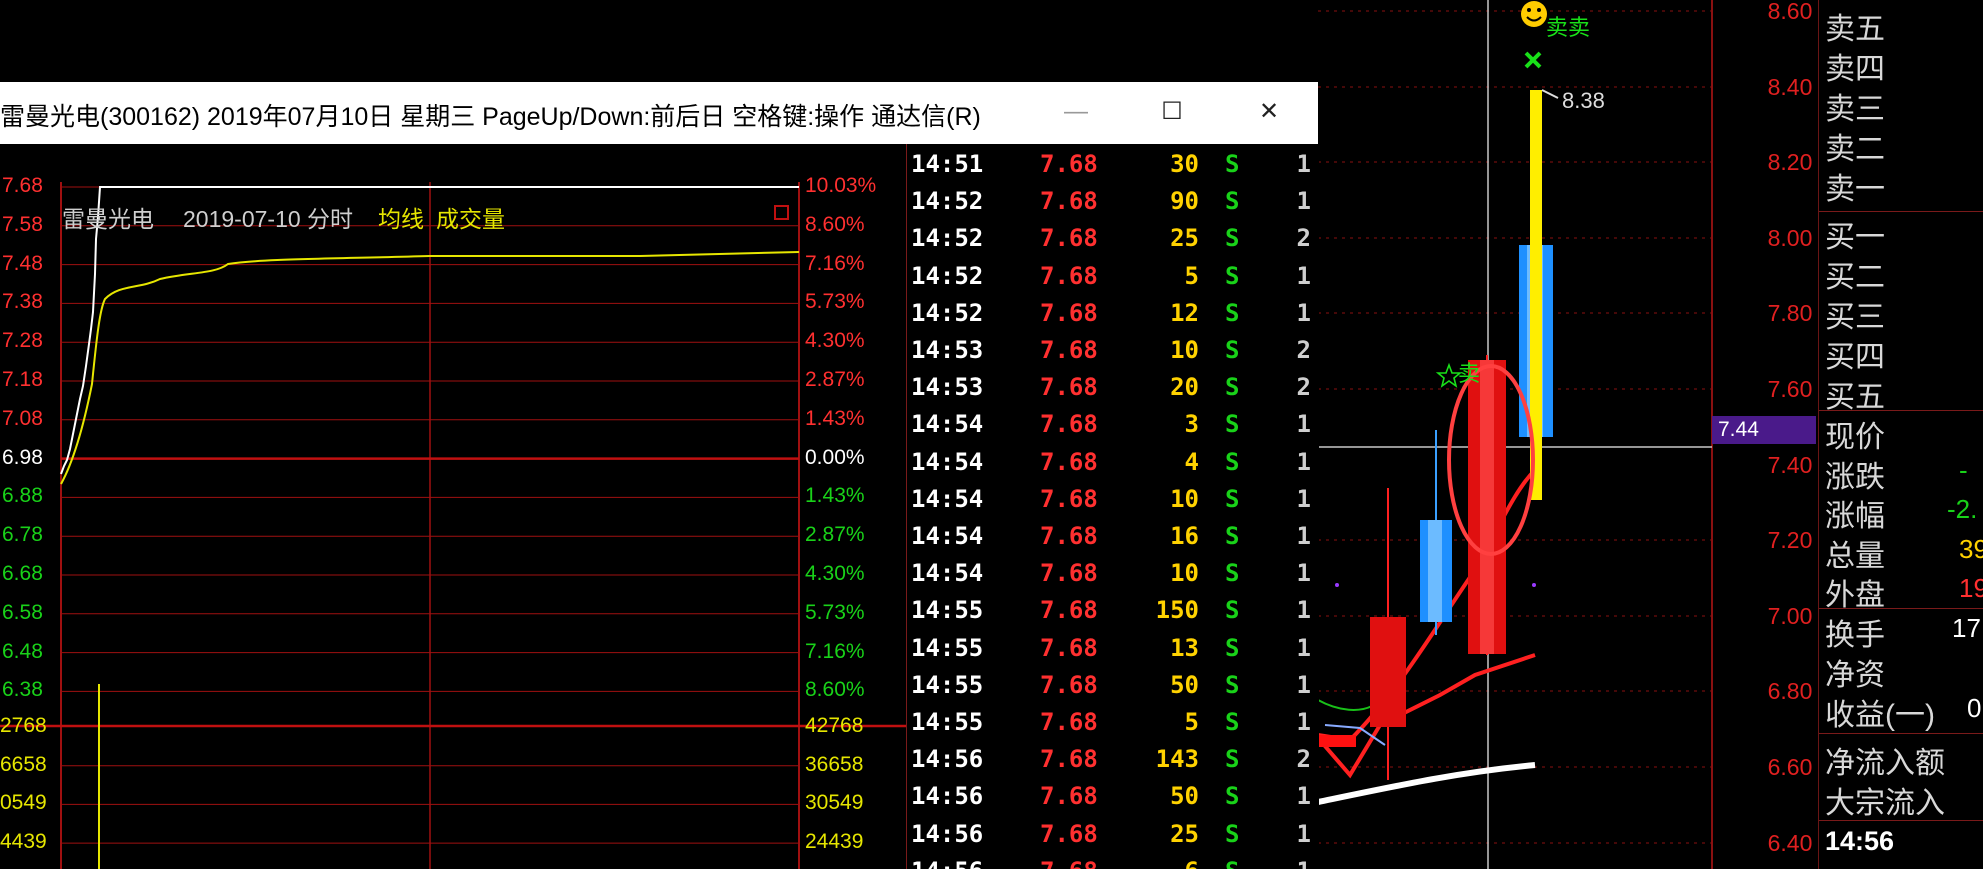 This screenshot has width=1983, height=869. I want to click on quote-label: 净资, so click(1855, 675).